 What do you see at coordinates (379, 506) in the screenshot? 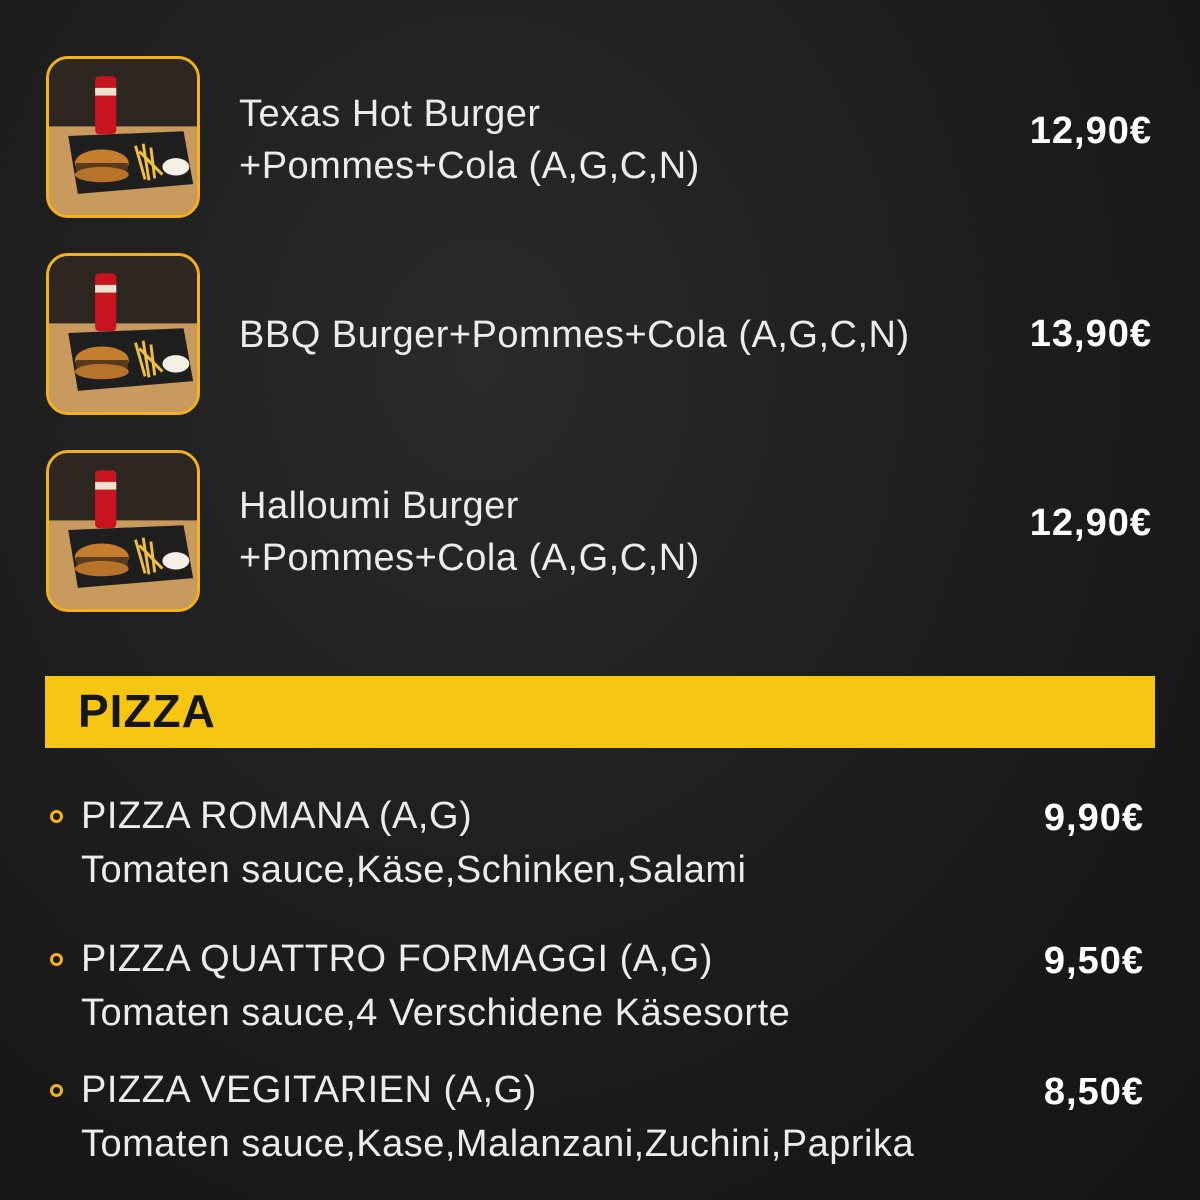
I see `combo-name-line1: Halloumi Burger` at bounding box center [379, 506].